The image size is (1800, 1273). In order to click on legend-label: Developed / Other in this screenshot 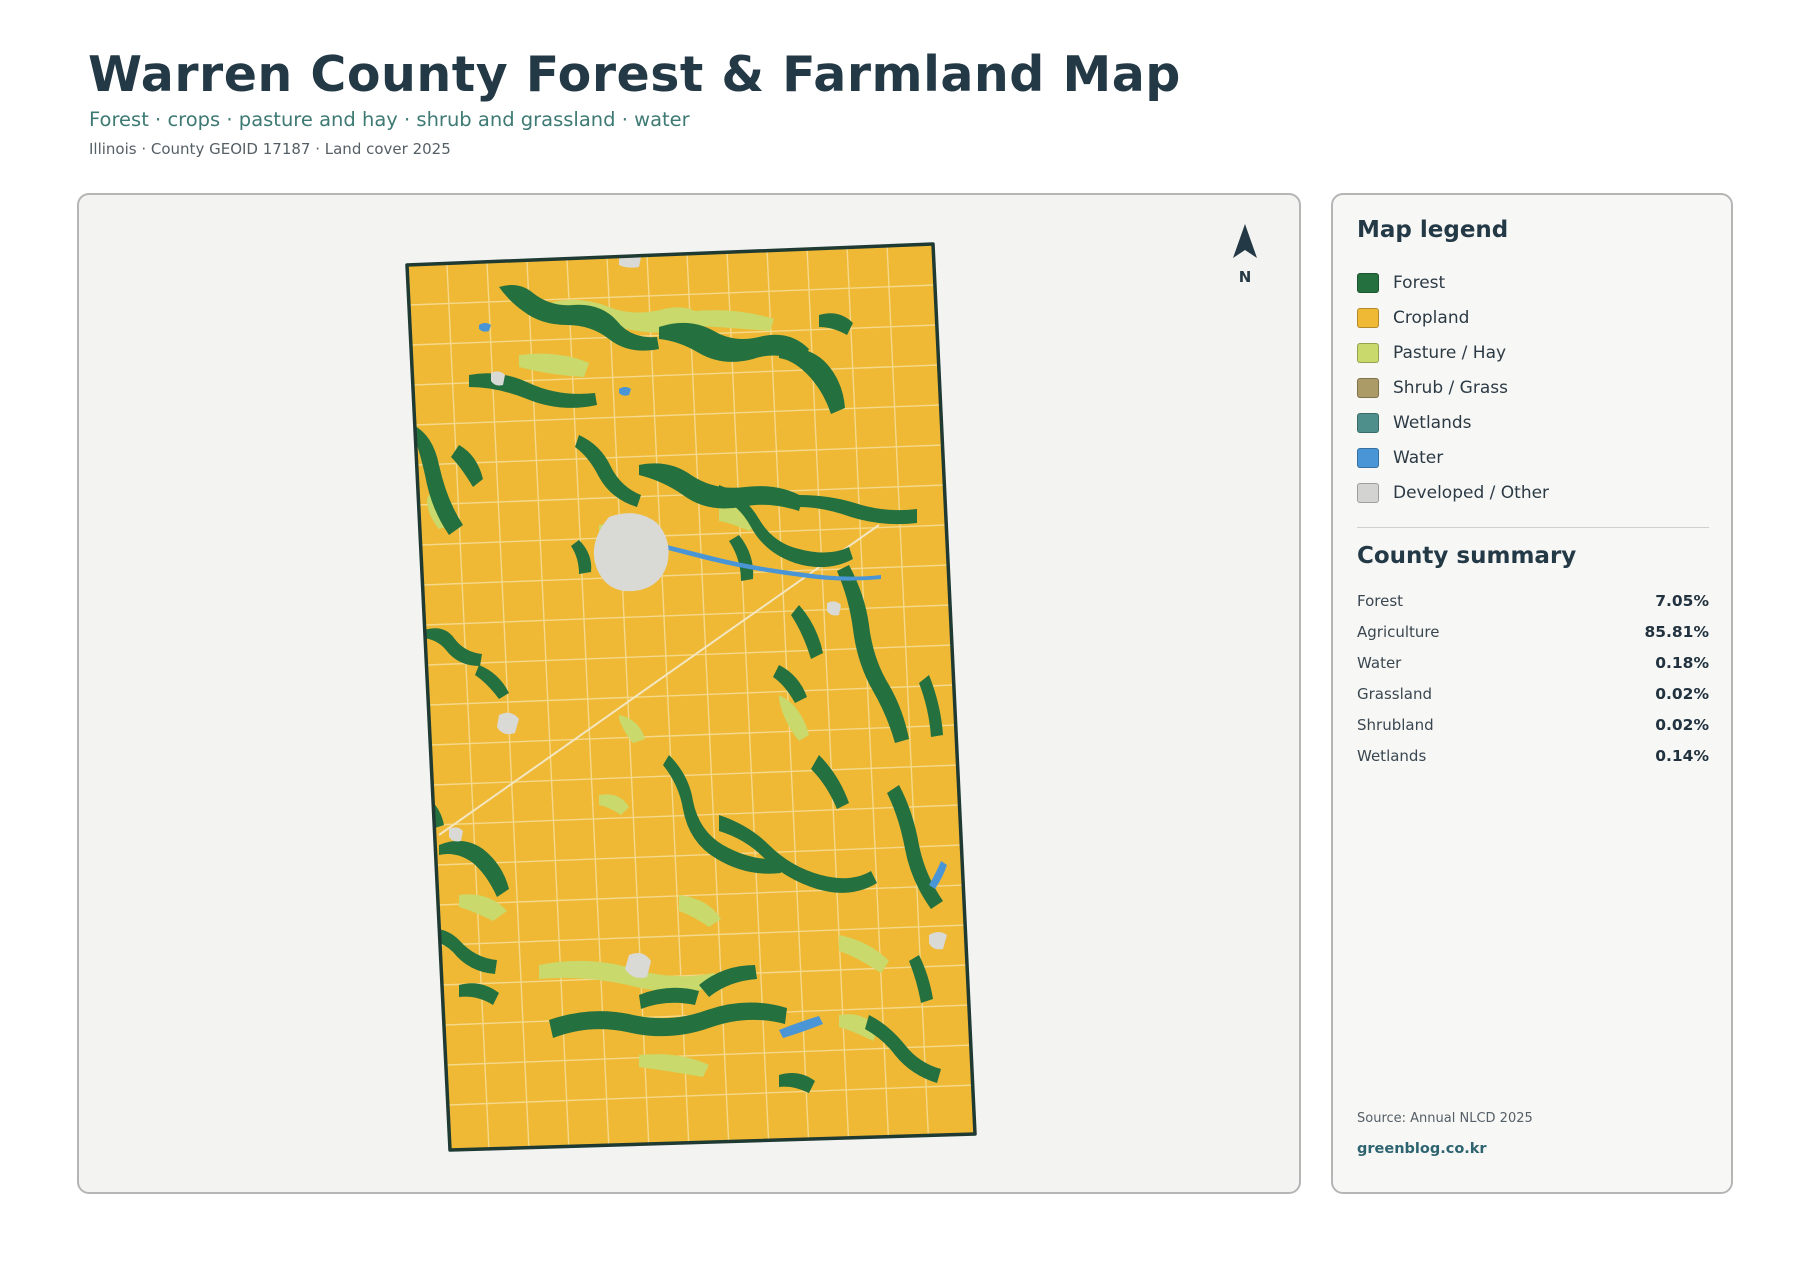, I will do `click(1471, 492)`.